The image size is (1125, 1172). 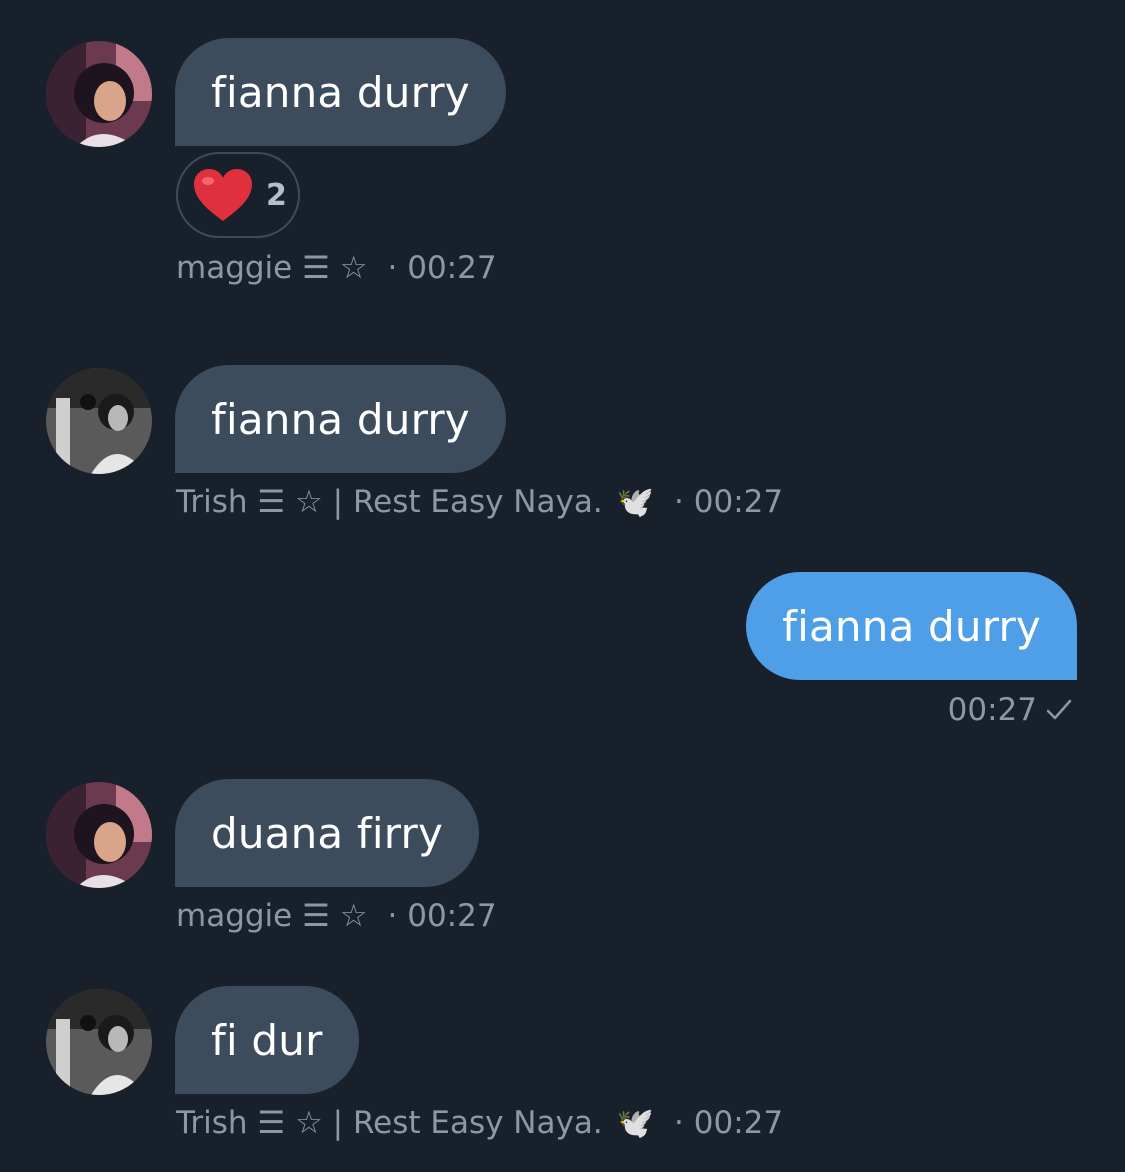 I want to click on reaction-heart-button: 2, so click(x=238, y=195).